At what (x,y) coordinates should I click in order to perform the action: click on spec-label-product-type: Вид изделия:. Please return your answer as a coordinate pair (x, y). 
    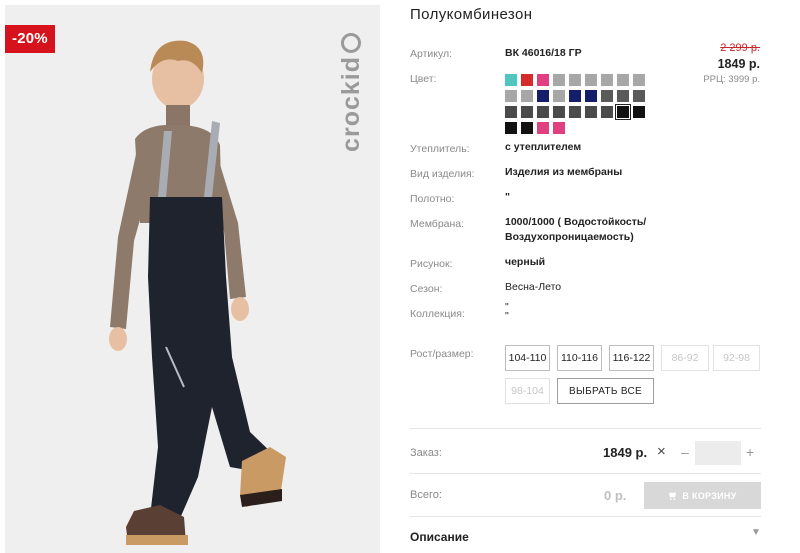
    Looking at the image, I should click on (442, 174).